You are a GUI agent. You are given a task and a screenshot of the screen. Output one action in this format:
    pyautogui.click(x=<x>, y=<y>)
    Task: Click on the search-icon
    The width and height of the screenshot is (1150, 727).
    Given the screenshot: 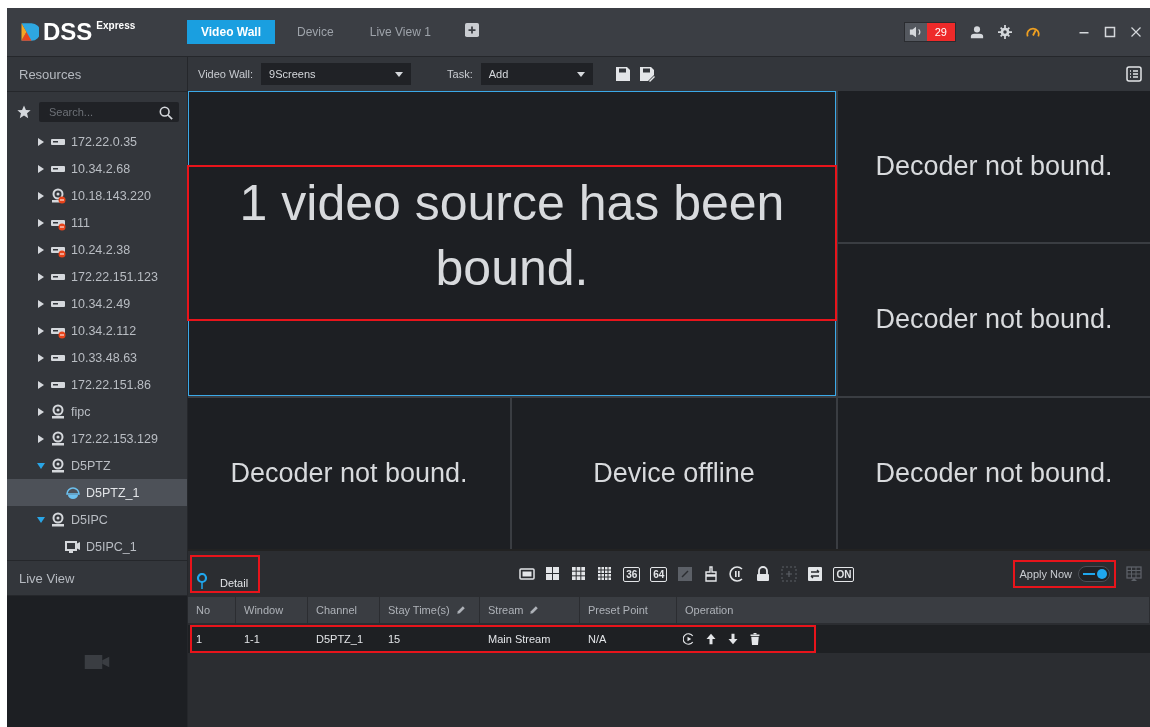 What is the action you would take?
    pyautogui.click(x=166, y=113)
    